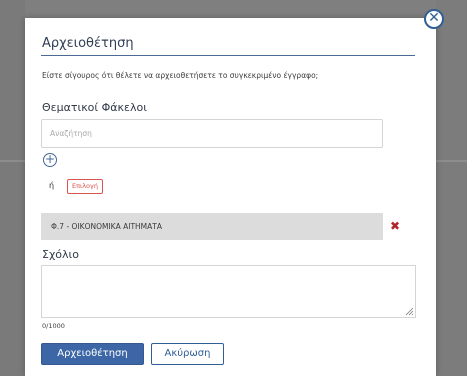 The image size is (467, 376). What do you see at coordinates (395, 226) in the screenshot?
I see `remove-x-icon: ✖` at bounding box center [395, 226].